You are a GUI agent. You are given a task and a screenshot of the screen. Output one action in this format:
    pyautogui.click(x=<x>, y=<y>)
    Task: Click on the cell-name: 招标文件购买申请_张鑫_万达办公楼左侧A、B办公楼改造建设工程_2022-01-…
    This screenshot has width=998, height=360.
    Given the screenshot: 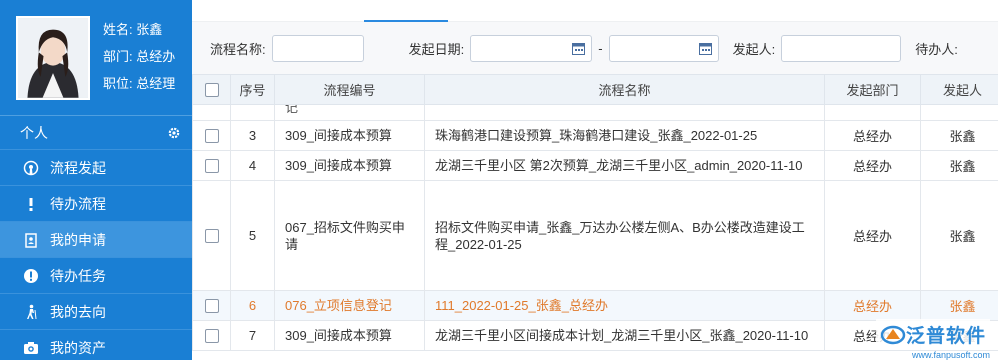 What is the action you would take?
    pyautogui.click(x=624, y=235)
    